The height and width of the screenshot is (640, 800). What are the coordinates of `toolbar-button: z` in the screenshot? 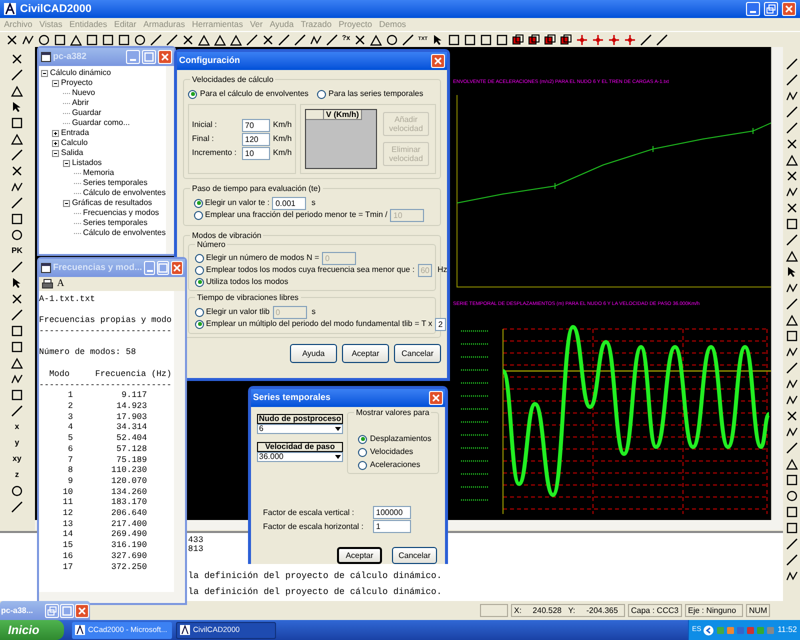 It's located at (17, 475).